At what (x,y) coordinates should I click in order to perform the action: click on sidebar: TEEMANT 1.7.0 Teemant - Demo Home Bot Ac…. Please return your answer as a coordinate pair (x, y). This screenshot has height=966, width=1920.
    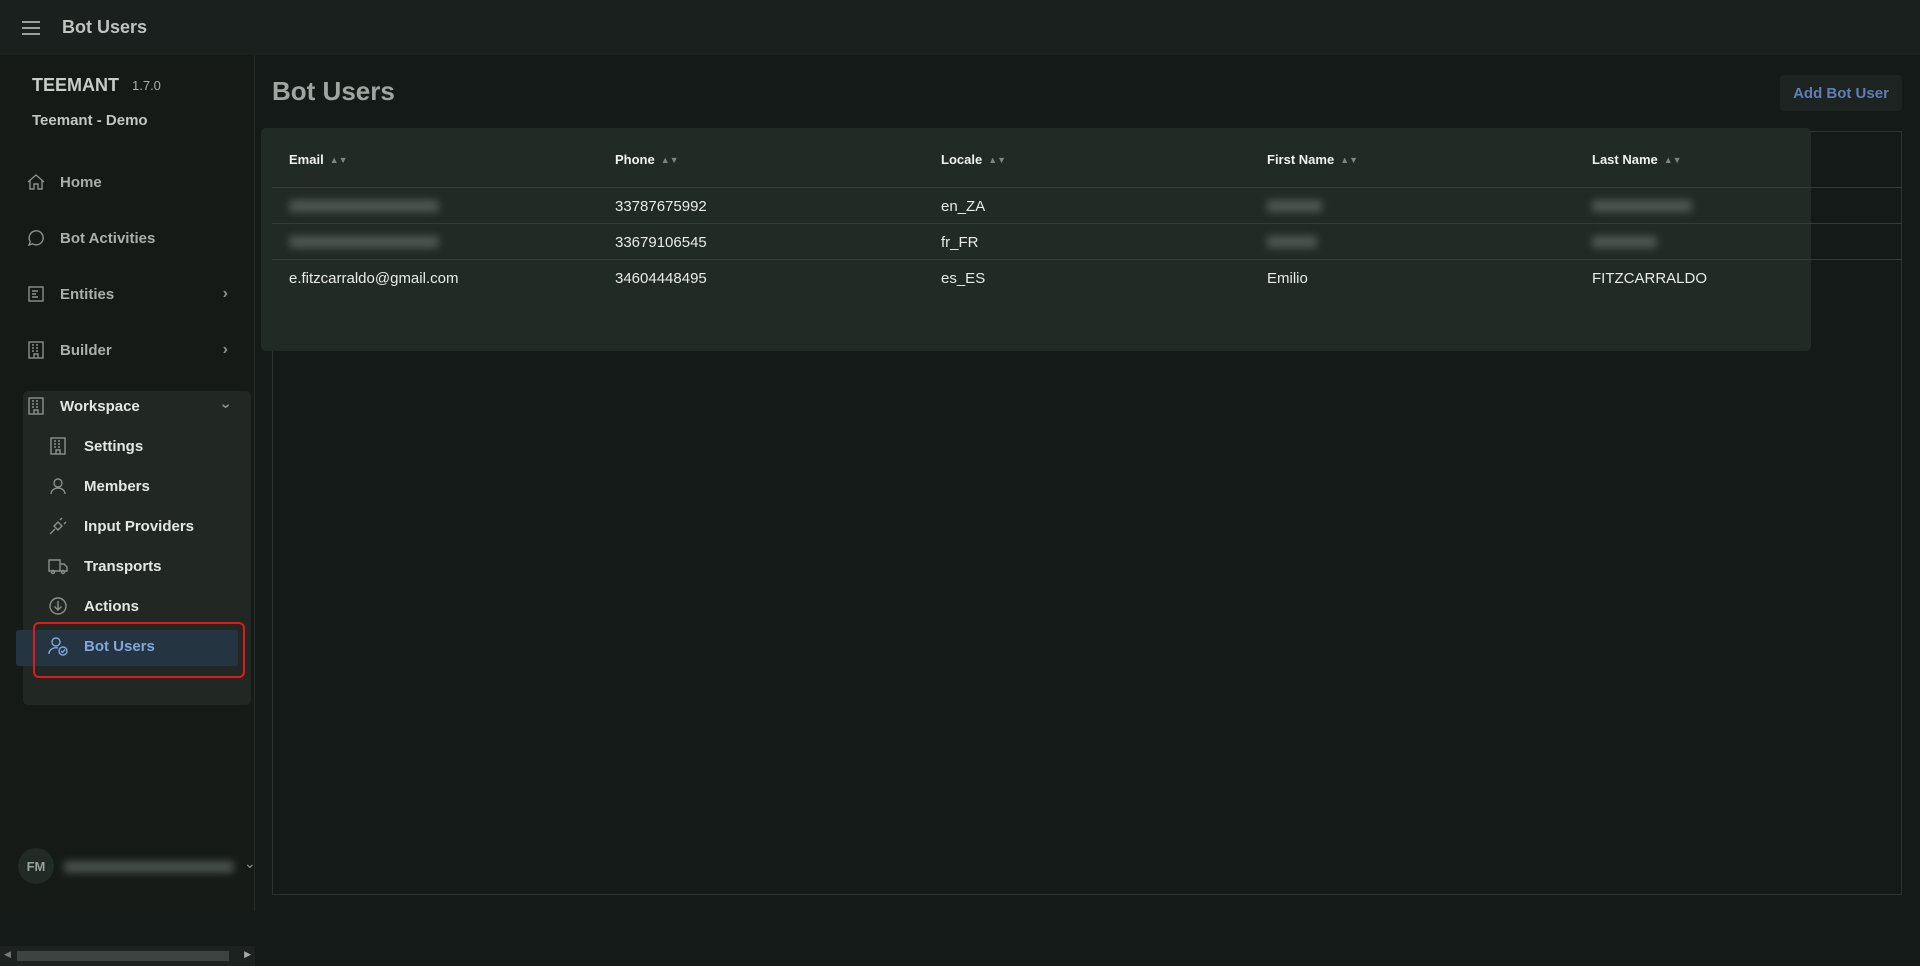
    Looking at the image, I should click on (128, 510).